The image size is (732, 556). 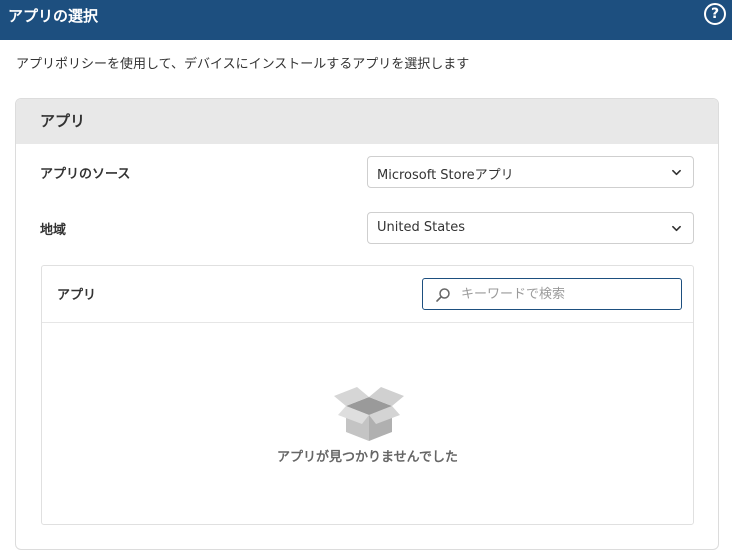 What do you see at coordinates (421, 227) in the screenshot?
I see `region-value: United States` at bounding box center [421, 227].